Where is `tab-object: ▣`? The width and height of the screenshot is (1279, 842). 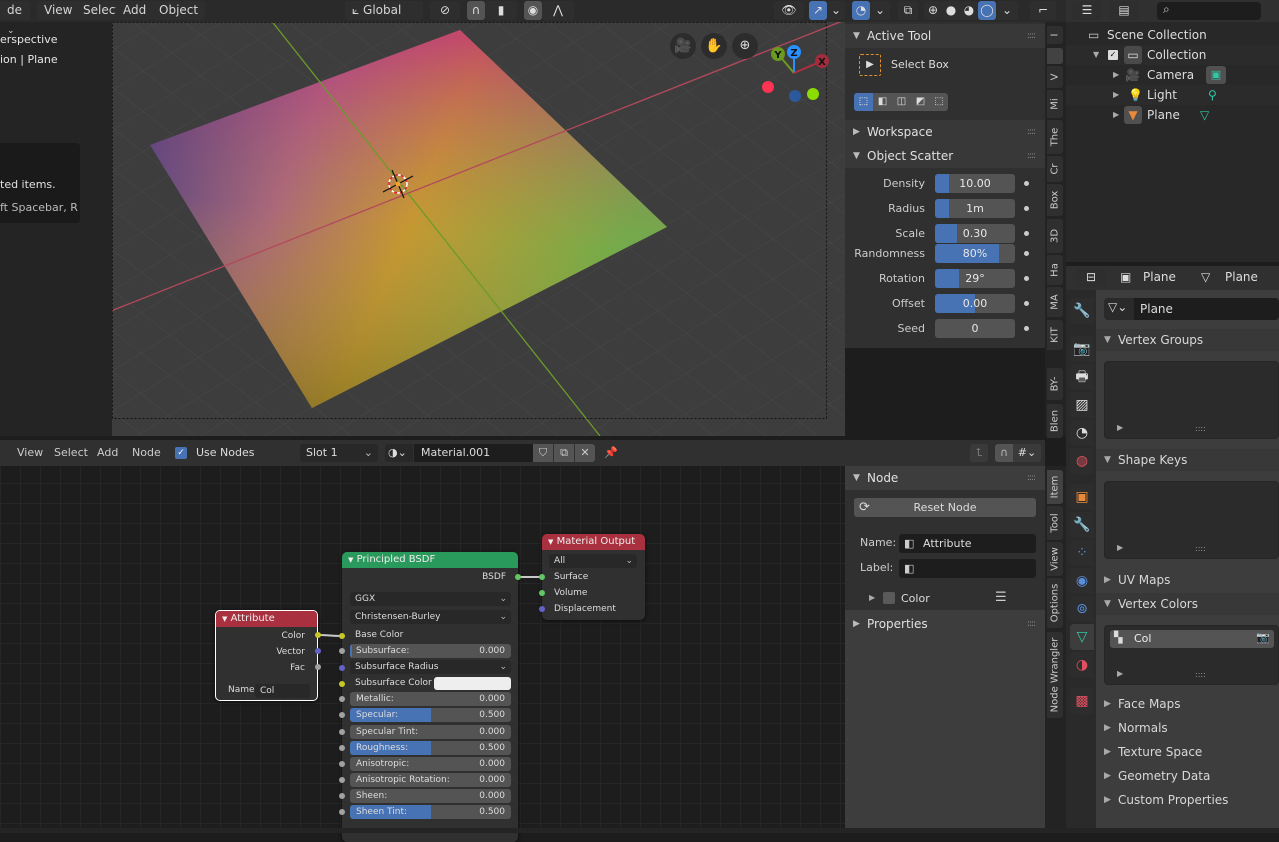 tab-object: ▣ is located at coordinates (1082, 497).